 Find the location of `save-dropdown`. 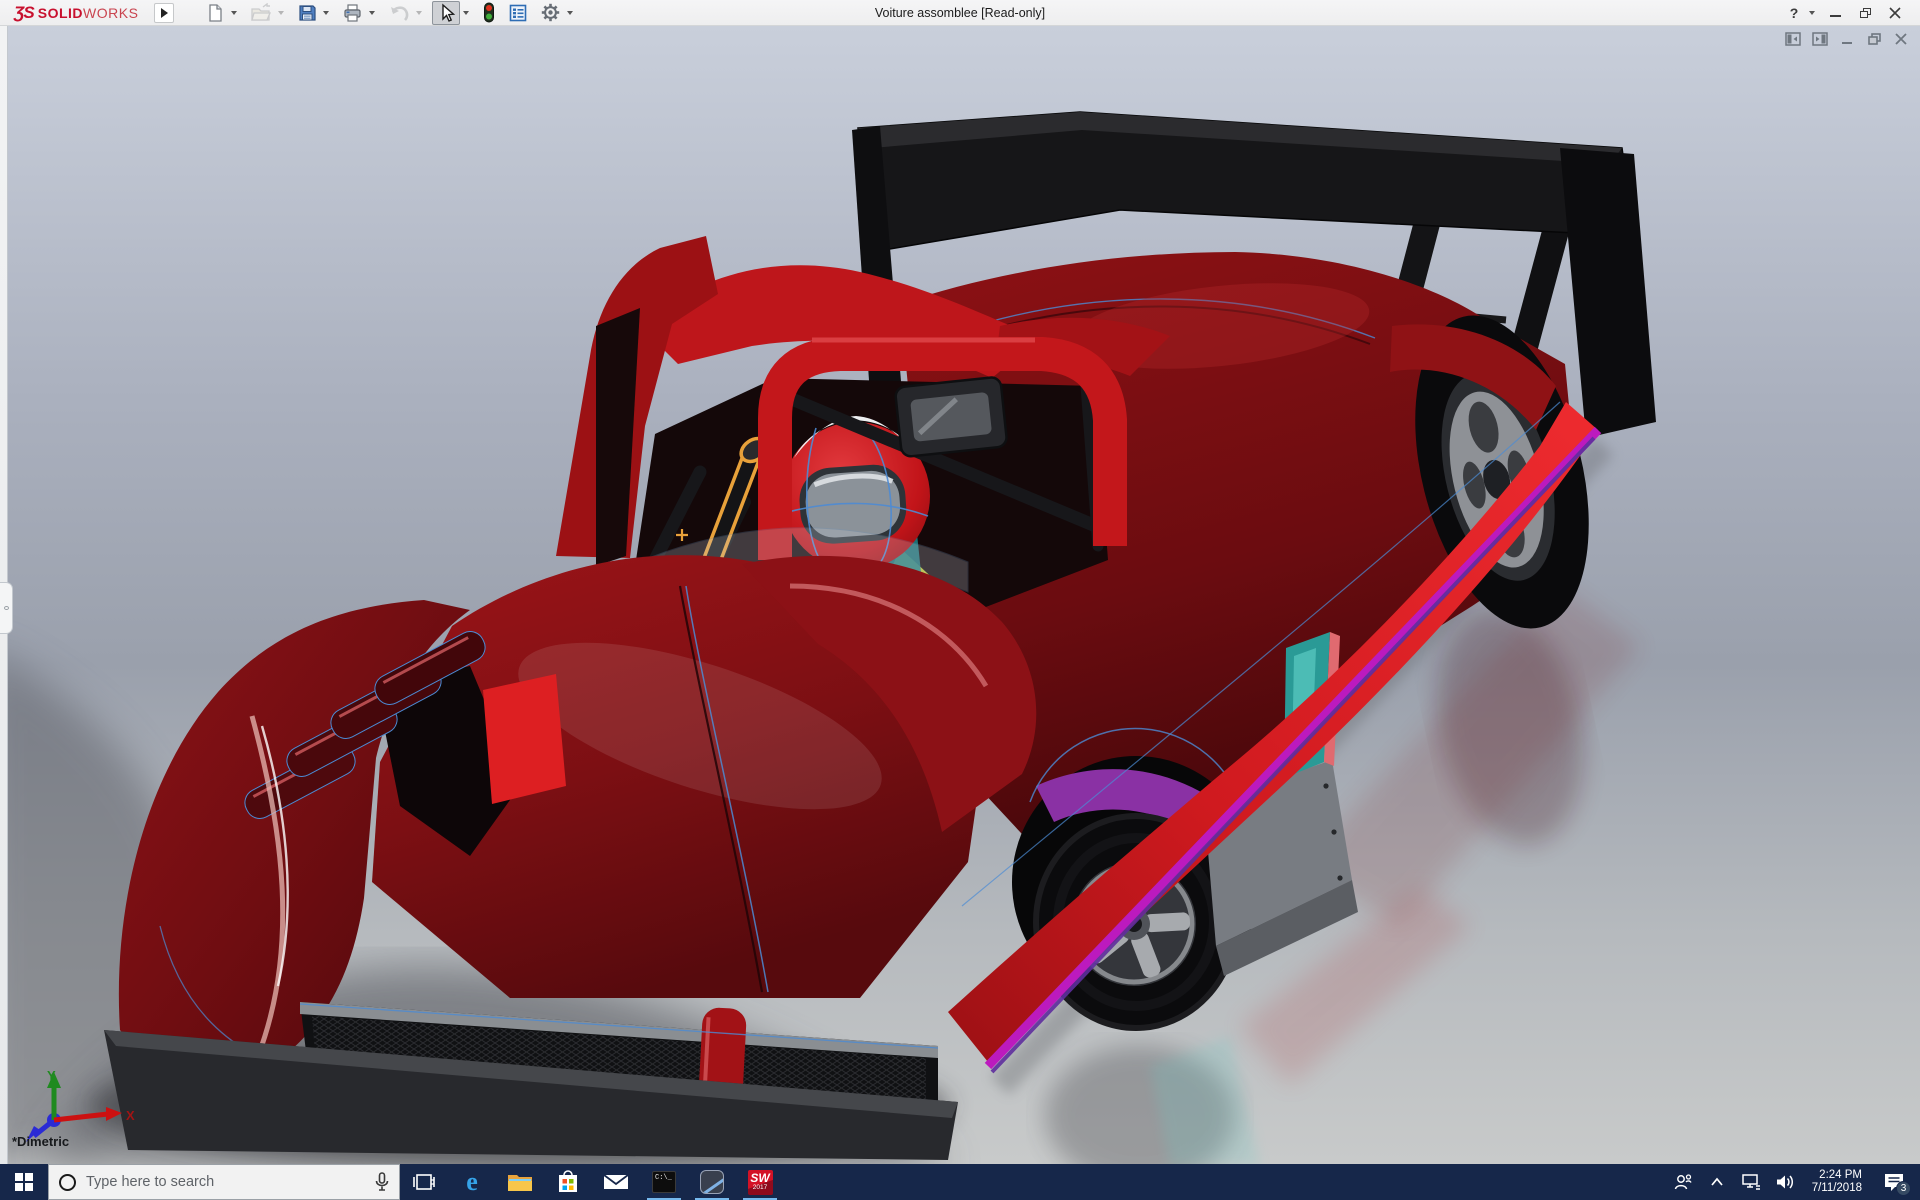

save-dropdown is located at coordinates (326, 12).